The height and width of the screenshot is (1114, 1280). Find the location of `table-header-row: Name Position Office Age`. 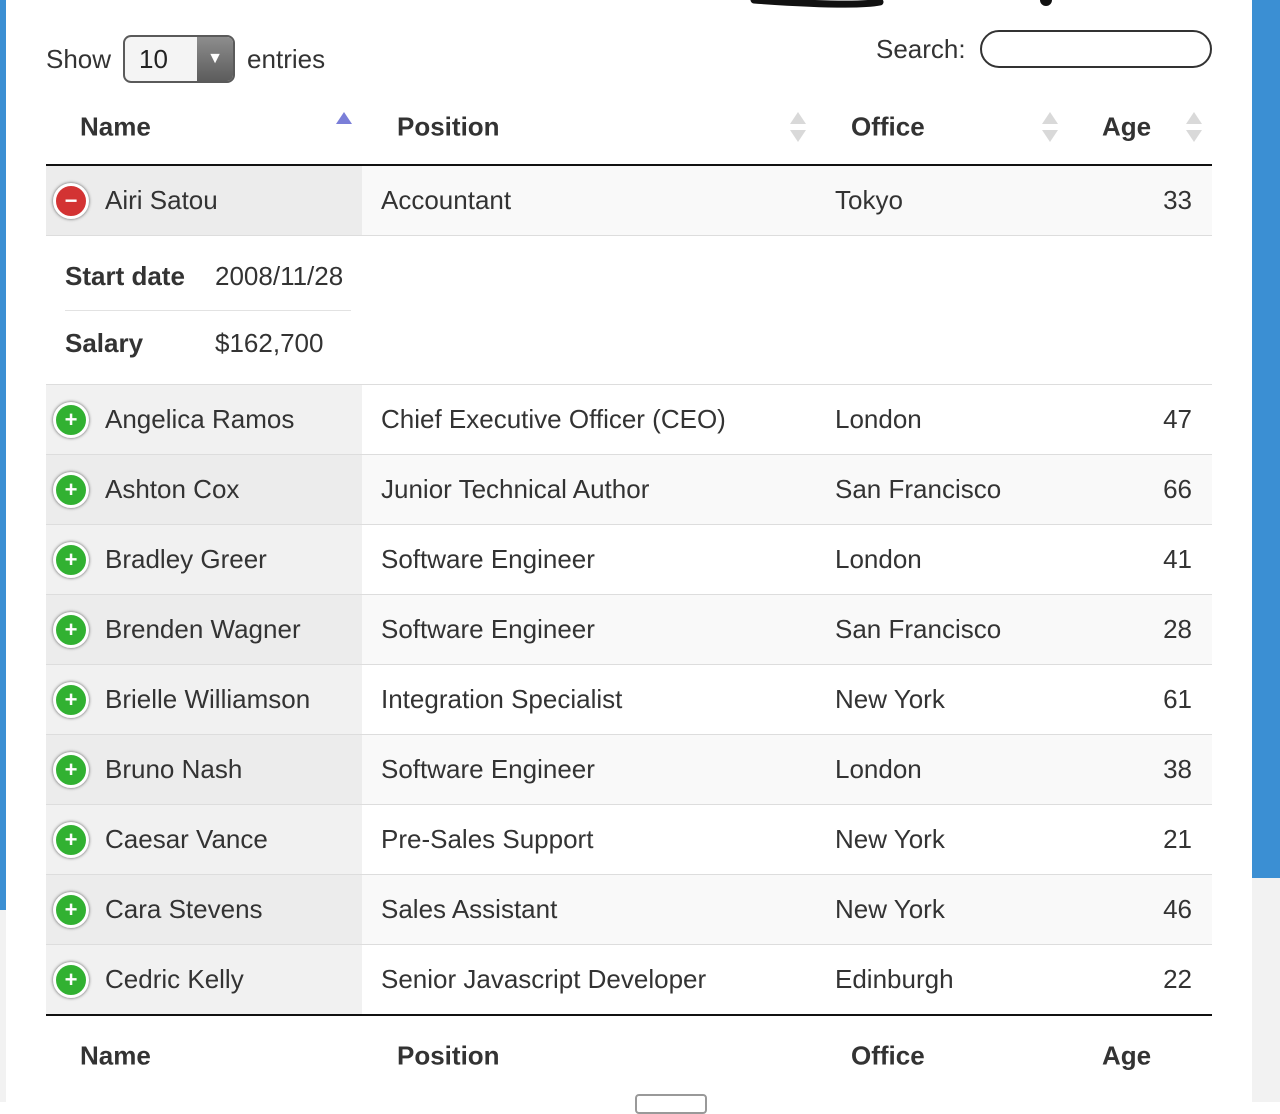

table-header-row: Name Position Office Age is located at coordinates (629, 128).